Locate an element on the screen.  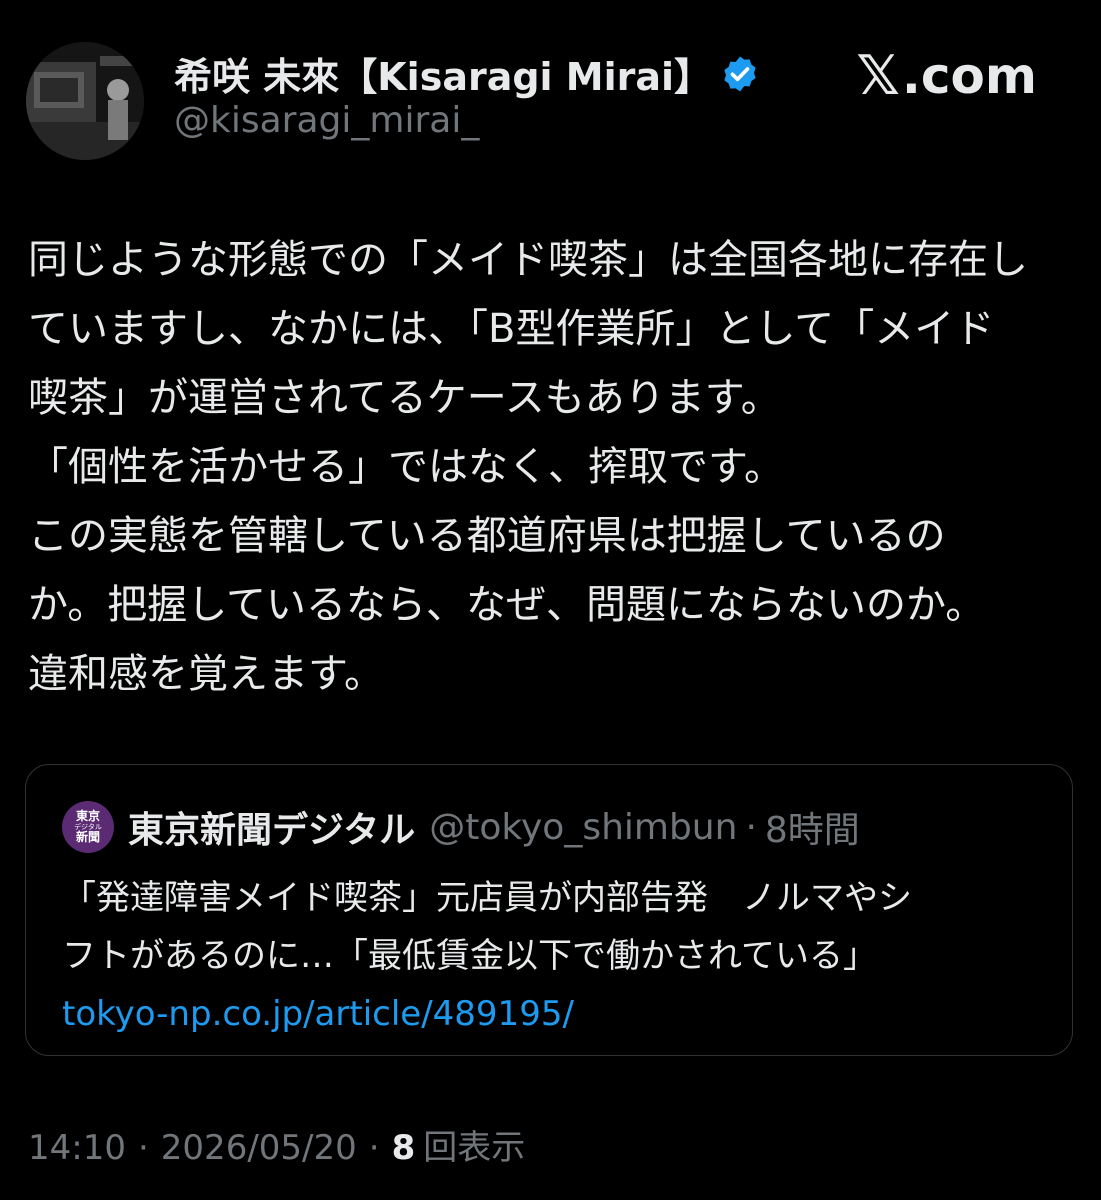
tweet-line: 違和感を覚えます。 is located at coordinates (206, 674).